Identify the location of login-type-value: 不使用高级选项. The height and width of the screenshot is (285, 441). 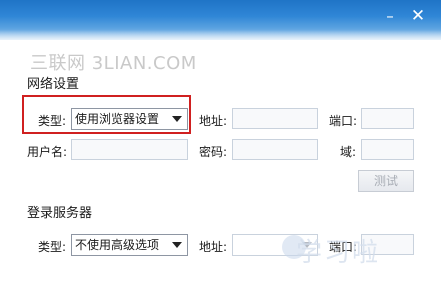
(117, 245).